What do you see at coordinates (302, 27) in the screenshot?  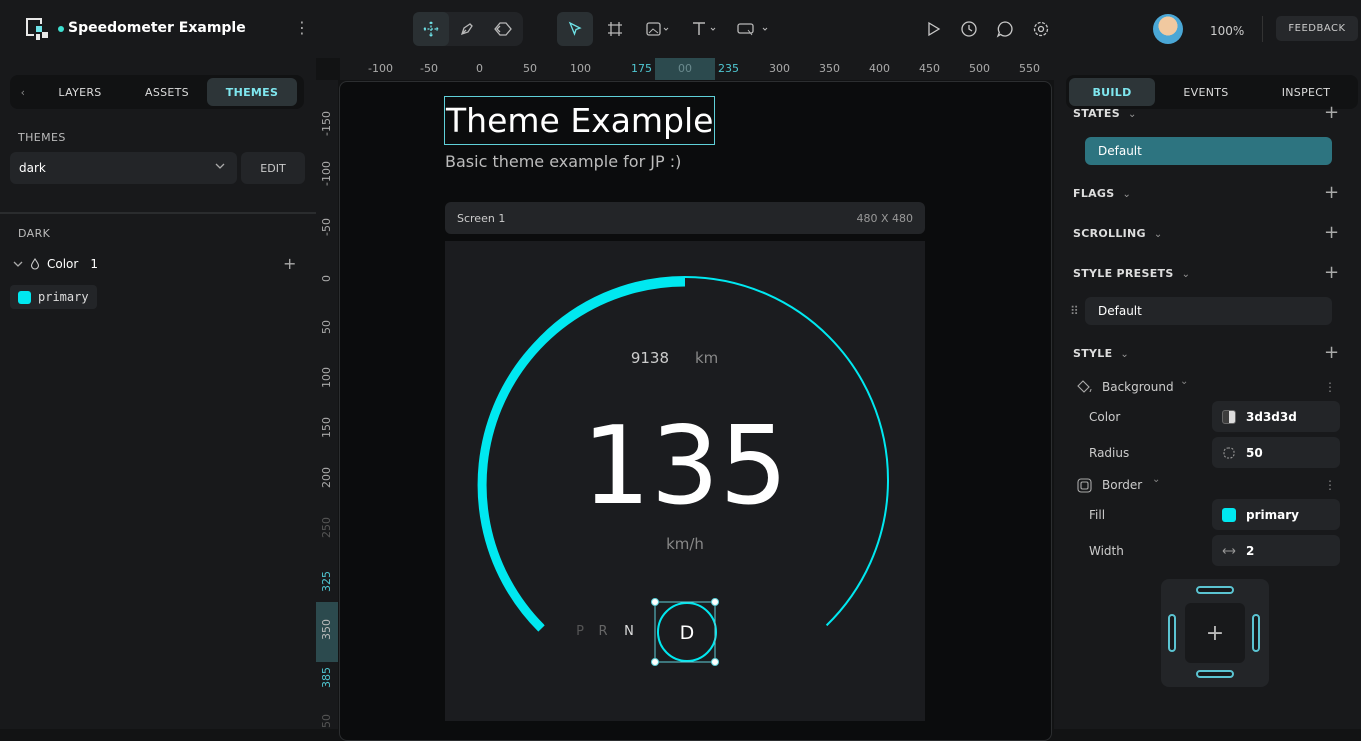 I see `more-menu-icon: ⋮` at bounding box center [302, 27].